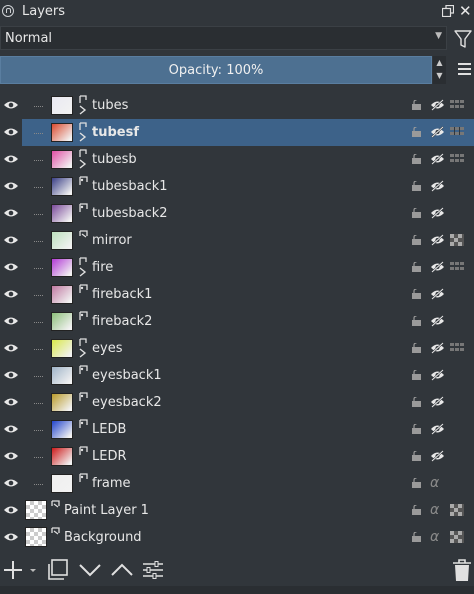 The image size is (474, 594). I want to click on filter-icon, so click(463, 39).